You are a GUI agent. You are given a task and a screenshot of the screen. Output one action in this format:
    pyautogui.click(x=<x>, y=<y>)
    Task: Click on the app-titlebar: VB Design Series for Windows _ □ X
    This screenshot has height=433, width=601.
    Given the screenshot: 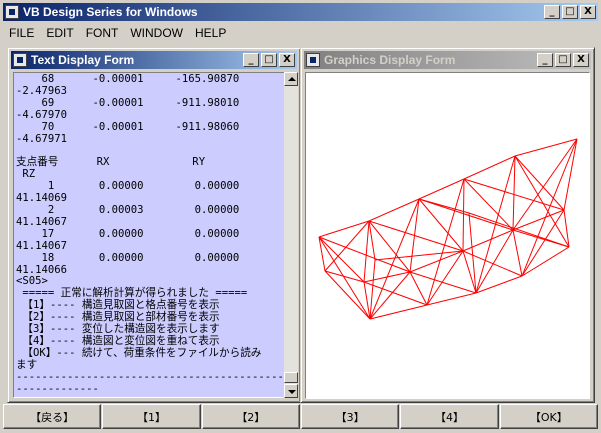 What is the action you would take?
    pyautogui.click(x=300, y=12)
    